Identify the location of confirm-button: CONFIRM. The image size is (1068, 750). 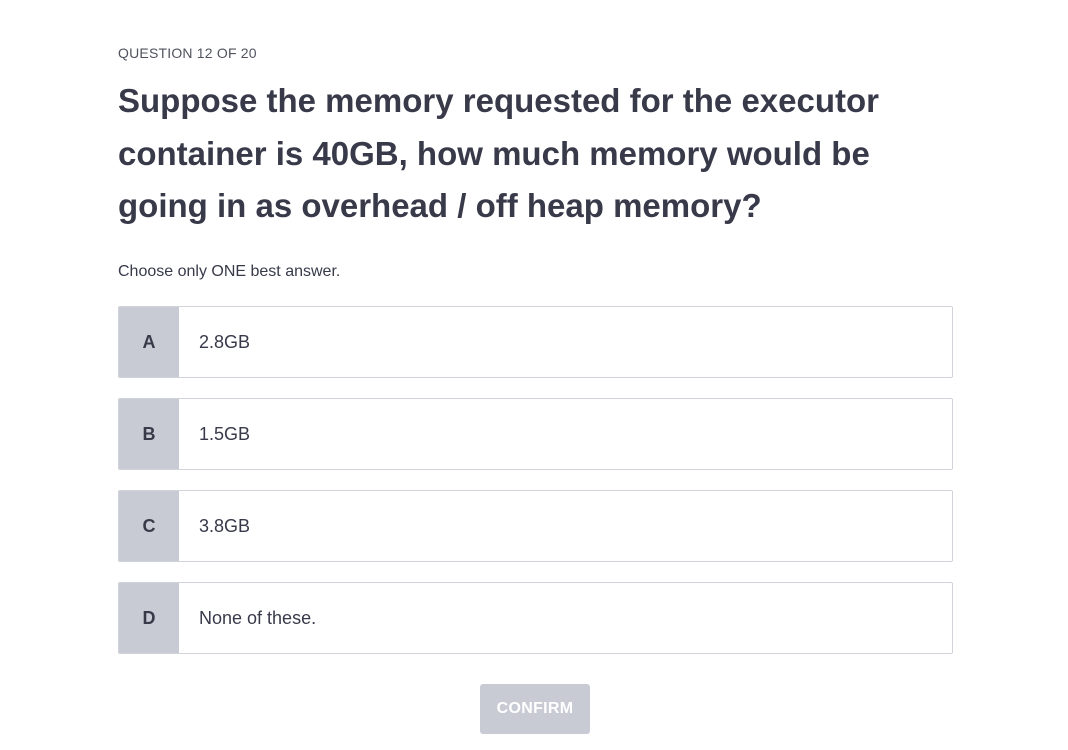
(535, 709).